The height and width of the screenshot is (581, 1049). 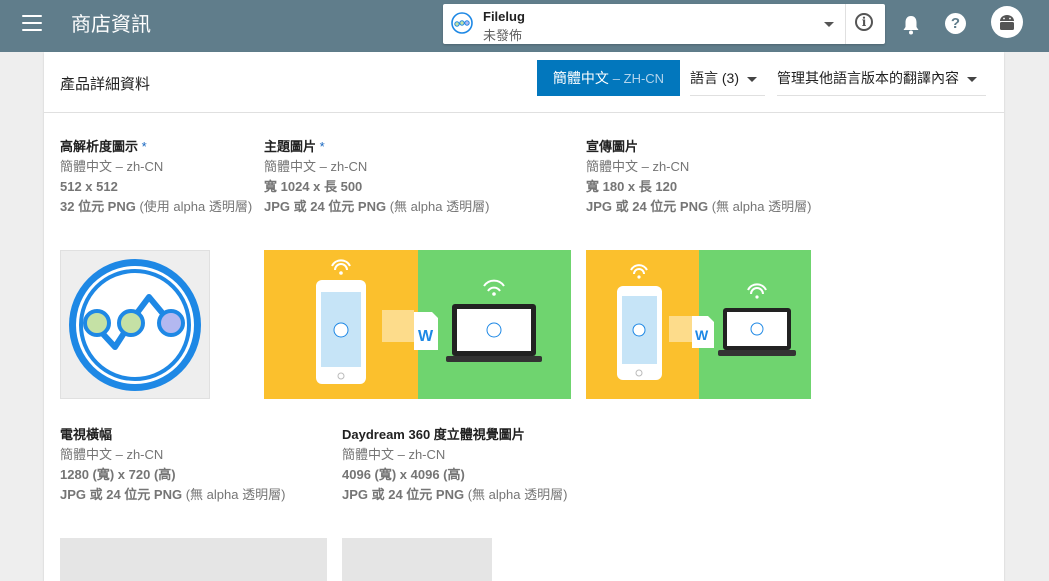 What do you see at coordinates (868, 78) in the screenshot?
I see `manage-translations-label: 管理其他語言版本的翻譯內容` at bounding box center [868, 78].